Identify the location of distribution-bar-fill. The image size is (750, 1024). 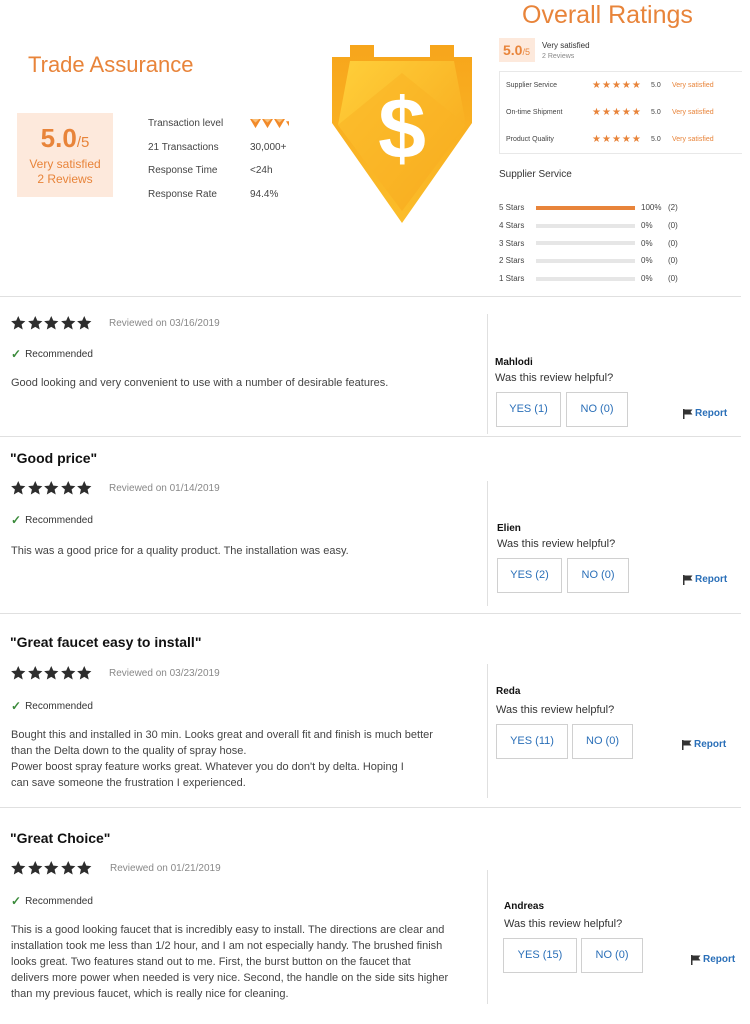
(585, 207).